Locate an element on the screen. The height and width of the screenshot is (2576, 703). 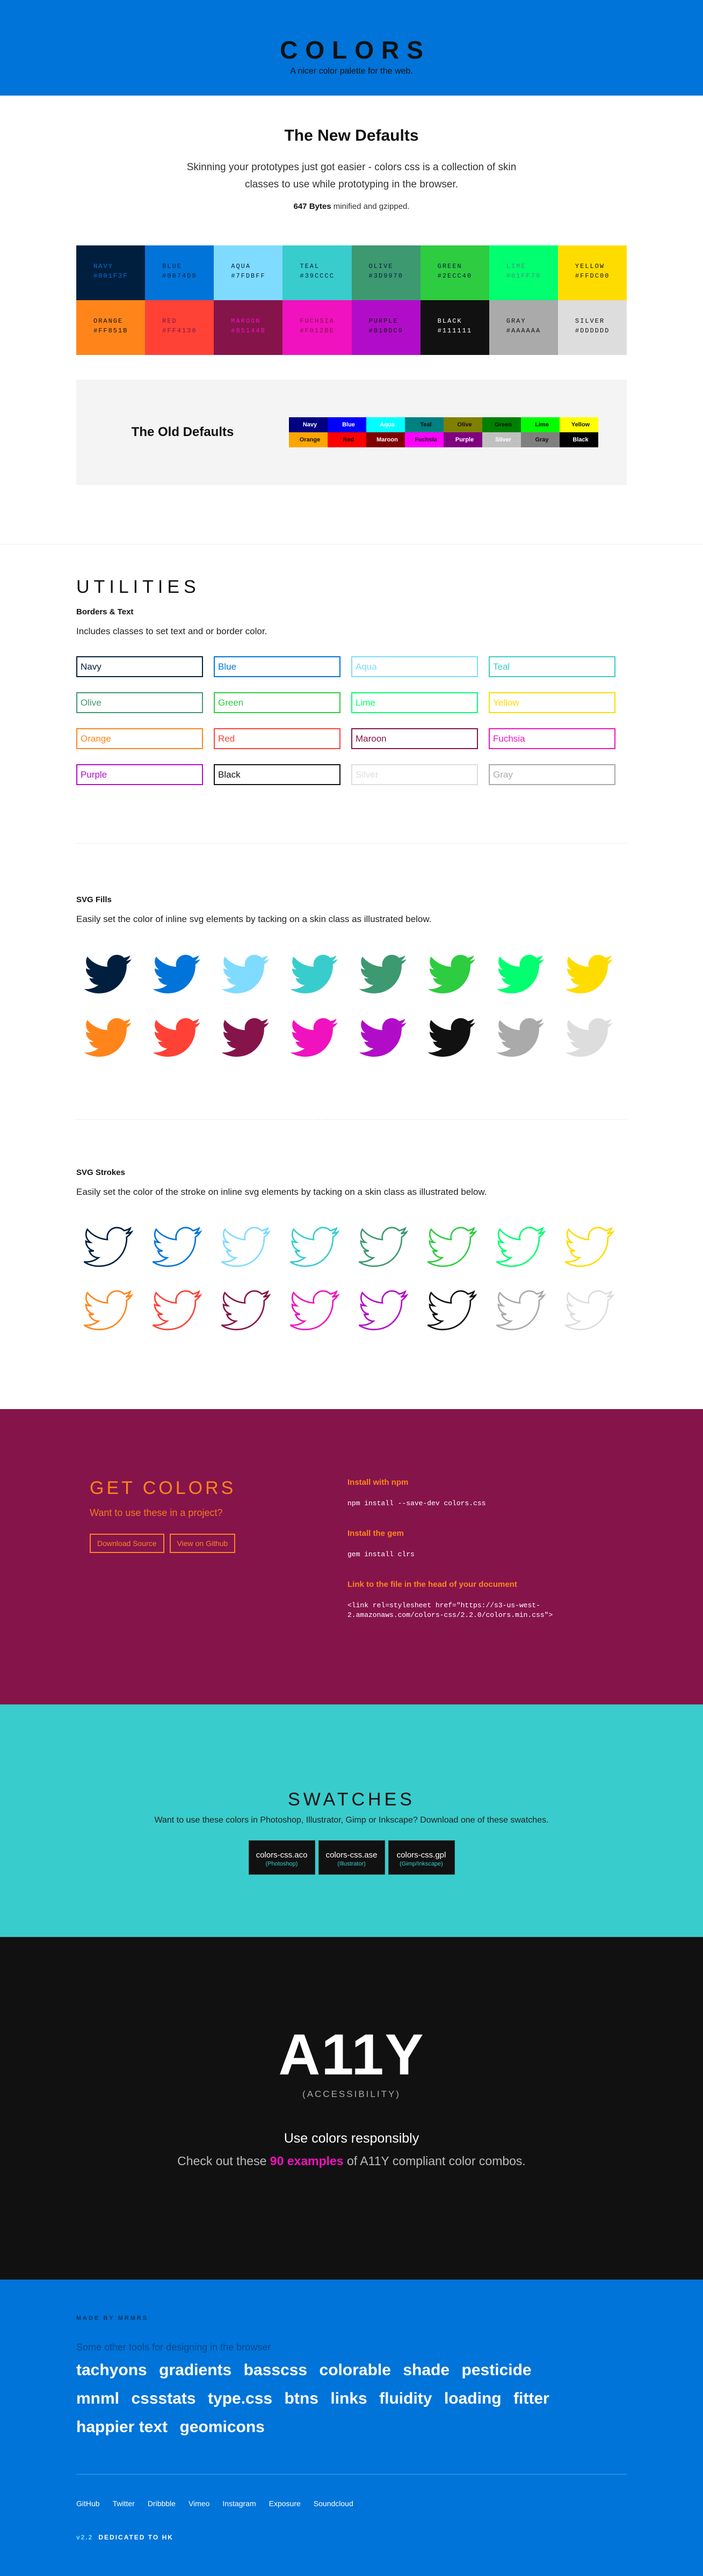
old-color-silver: Silver is located at coordinates (501, 439).